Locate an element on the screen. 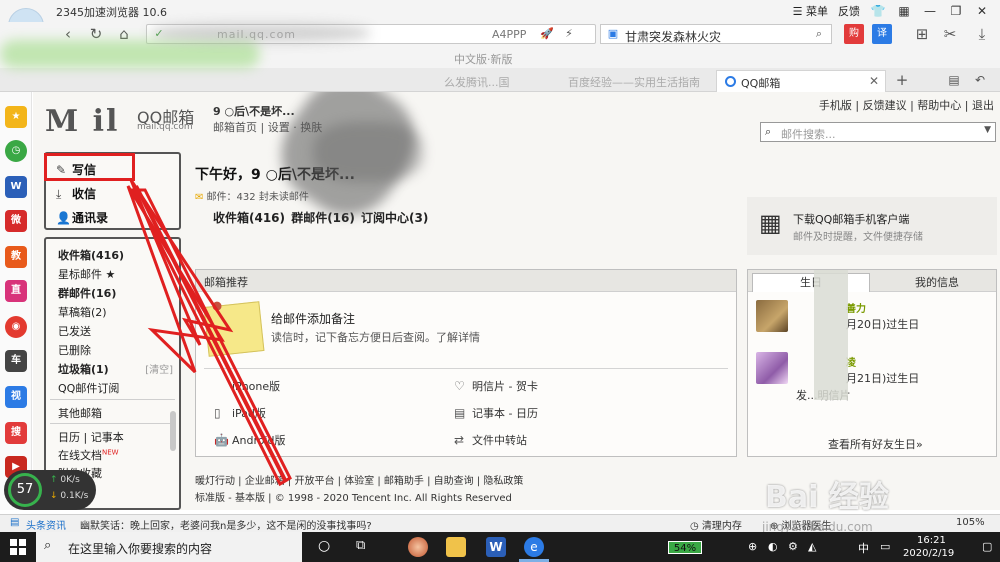 The image size is (1000, 562). grid-icon: ▦ is located at coordinates (904, 11).